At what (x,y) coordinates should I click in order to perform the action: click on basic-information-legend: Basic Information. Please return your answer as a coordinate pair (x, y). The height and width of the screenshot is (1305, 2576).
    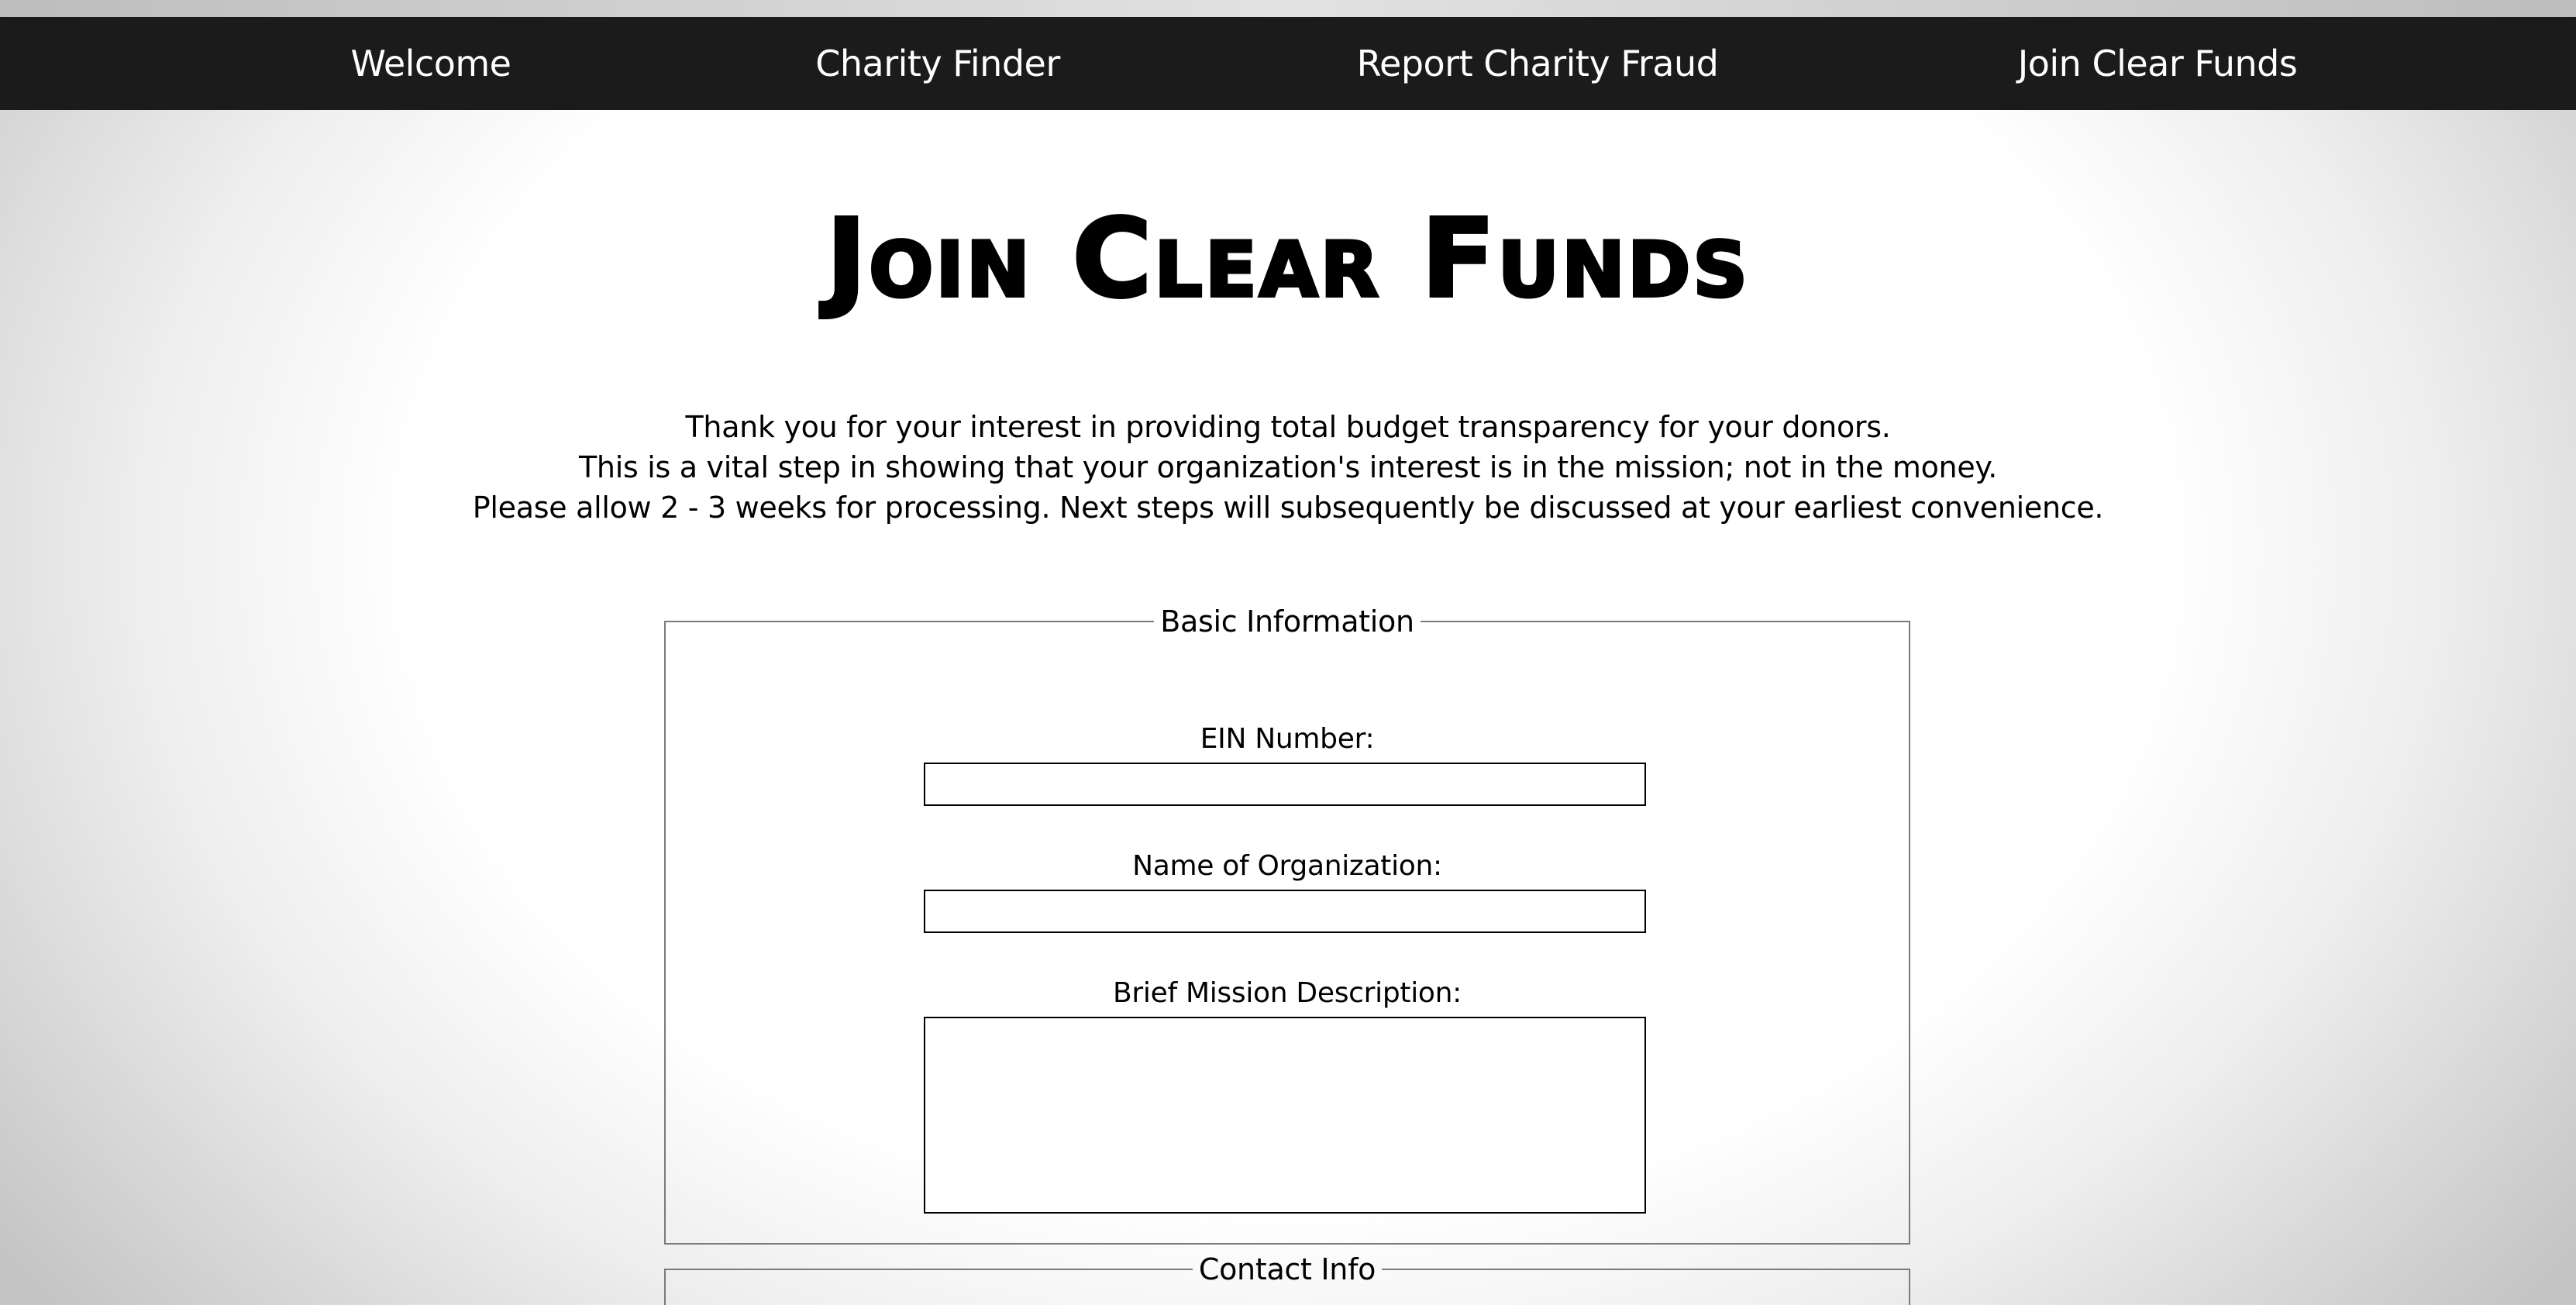
    Looking at the image, I should click on (1287, 621).